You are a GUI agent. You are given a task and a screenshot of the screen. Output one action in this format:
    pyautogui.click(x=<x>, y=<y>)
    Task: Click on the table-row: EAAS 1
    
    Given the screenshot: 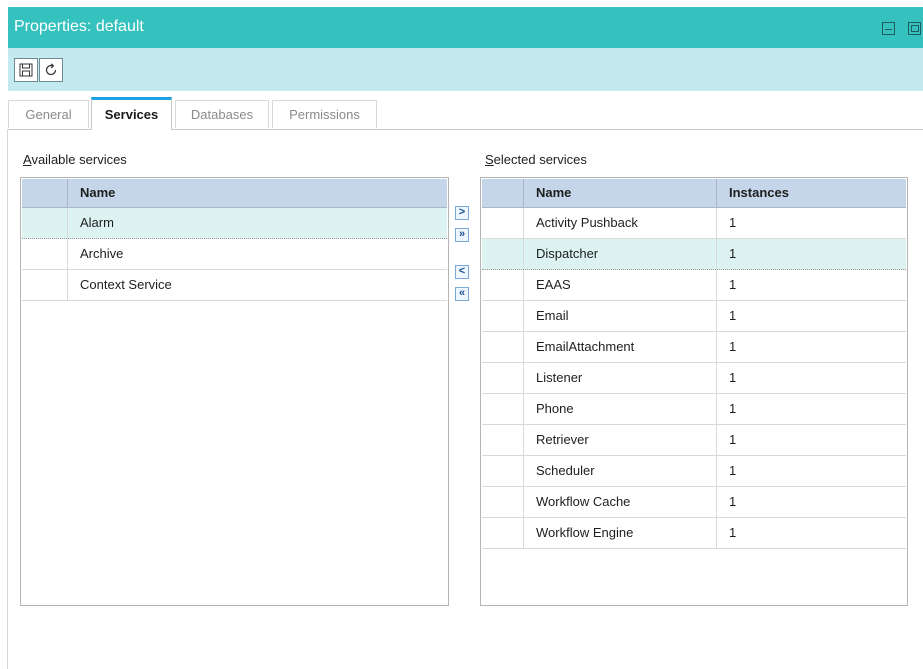 What is the action you would take?
    pyautogui.click(x=694, y=285)
    